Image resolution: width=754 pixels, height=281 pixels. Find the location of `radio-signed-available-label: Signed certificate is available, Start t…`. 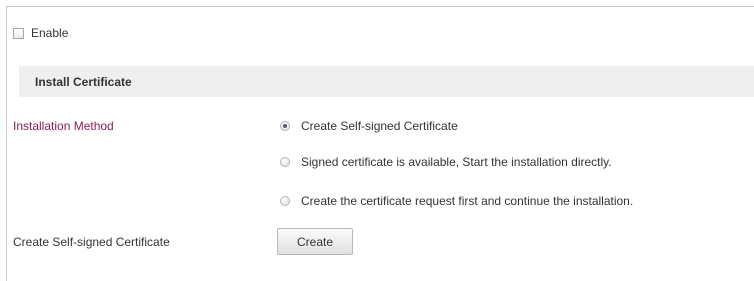

radio-signed-available-label: Signed certificate is available, Start t… is located at coordinates (456, 162).